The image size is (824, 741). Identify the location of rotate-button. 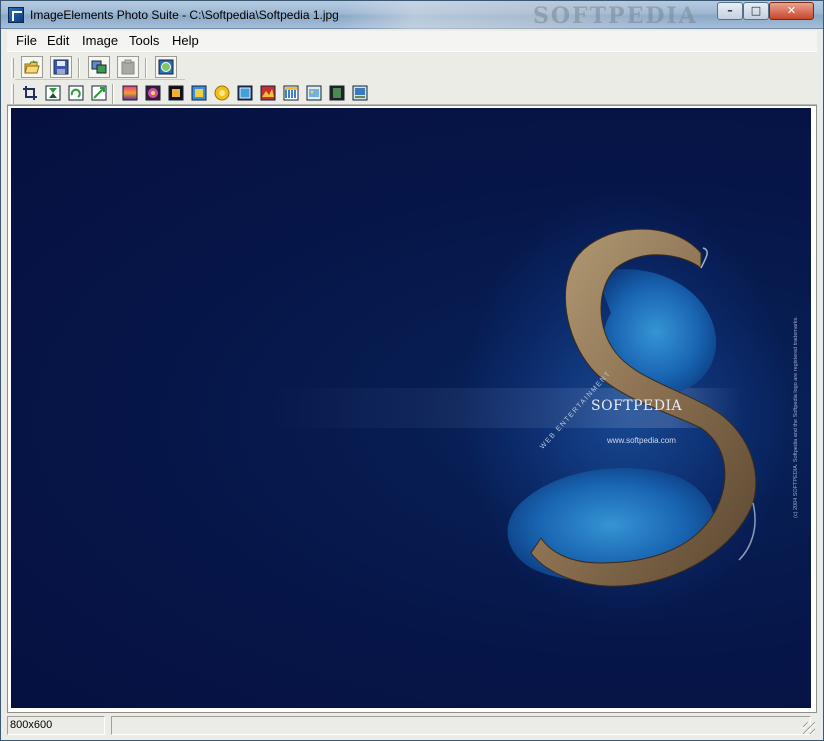
(76, 93).